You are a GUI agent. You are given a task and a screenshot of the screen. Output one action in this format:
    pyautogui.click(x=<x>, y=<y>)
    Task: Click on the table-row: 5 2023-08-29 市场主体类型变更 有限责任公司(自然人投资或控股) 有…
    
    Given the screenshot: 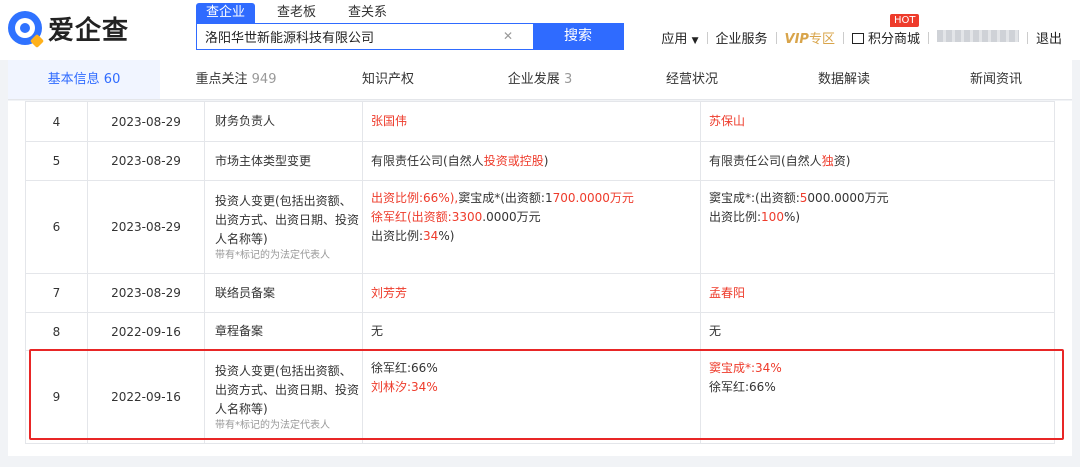 What is the action you would take?
    pyautogui.click(x=540, y=161)
    